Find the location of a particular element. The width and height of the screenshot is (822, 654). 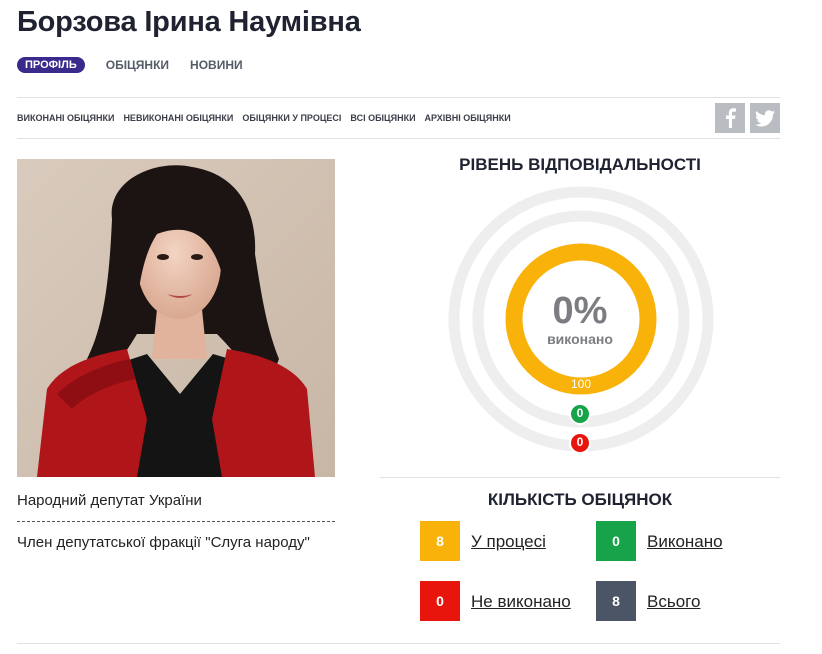

divider-top is located at coordinates (398, 97).